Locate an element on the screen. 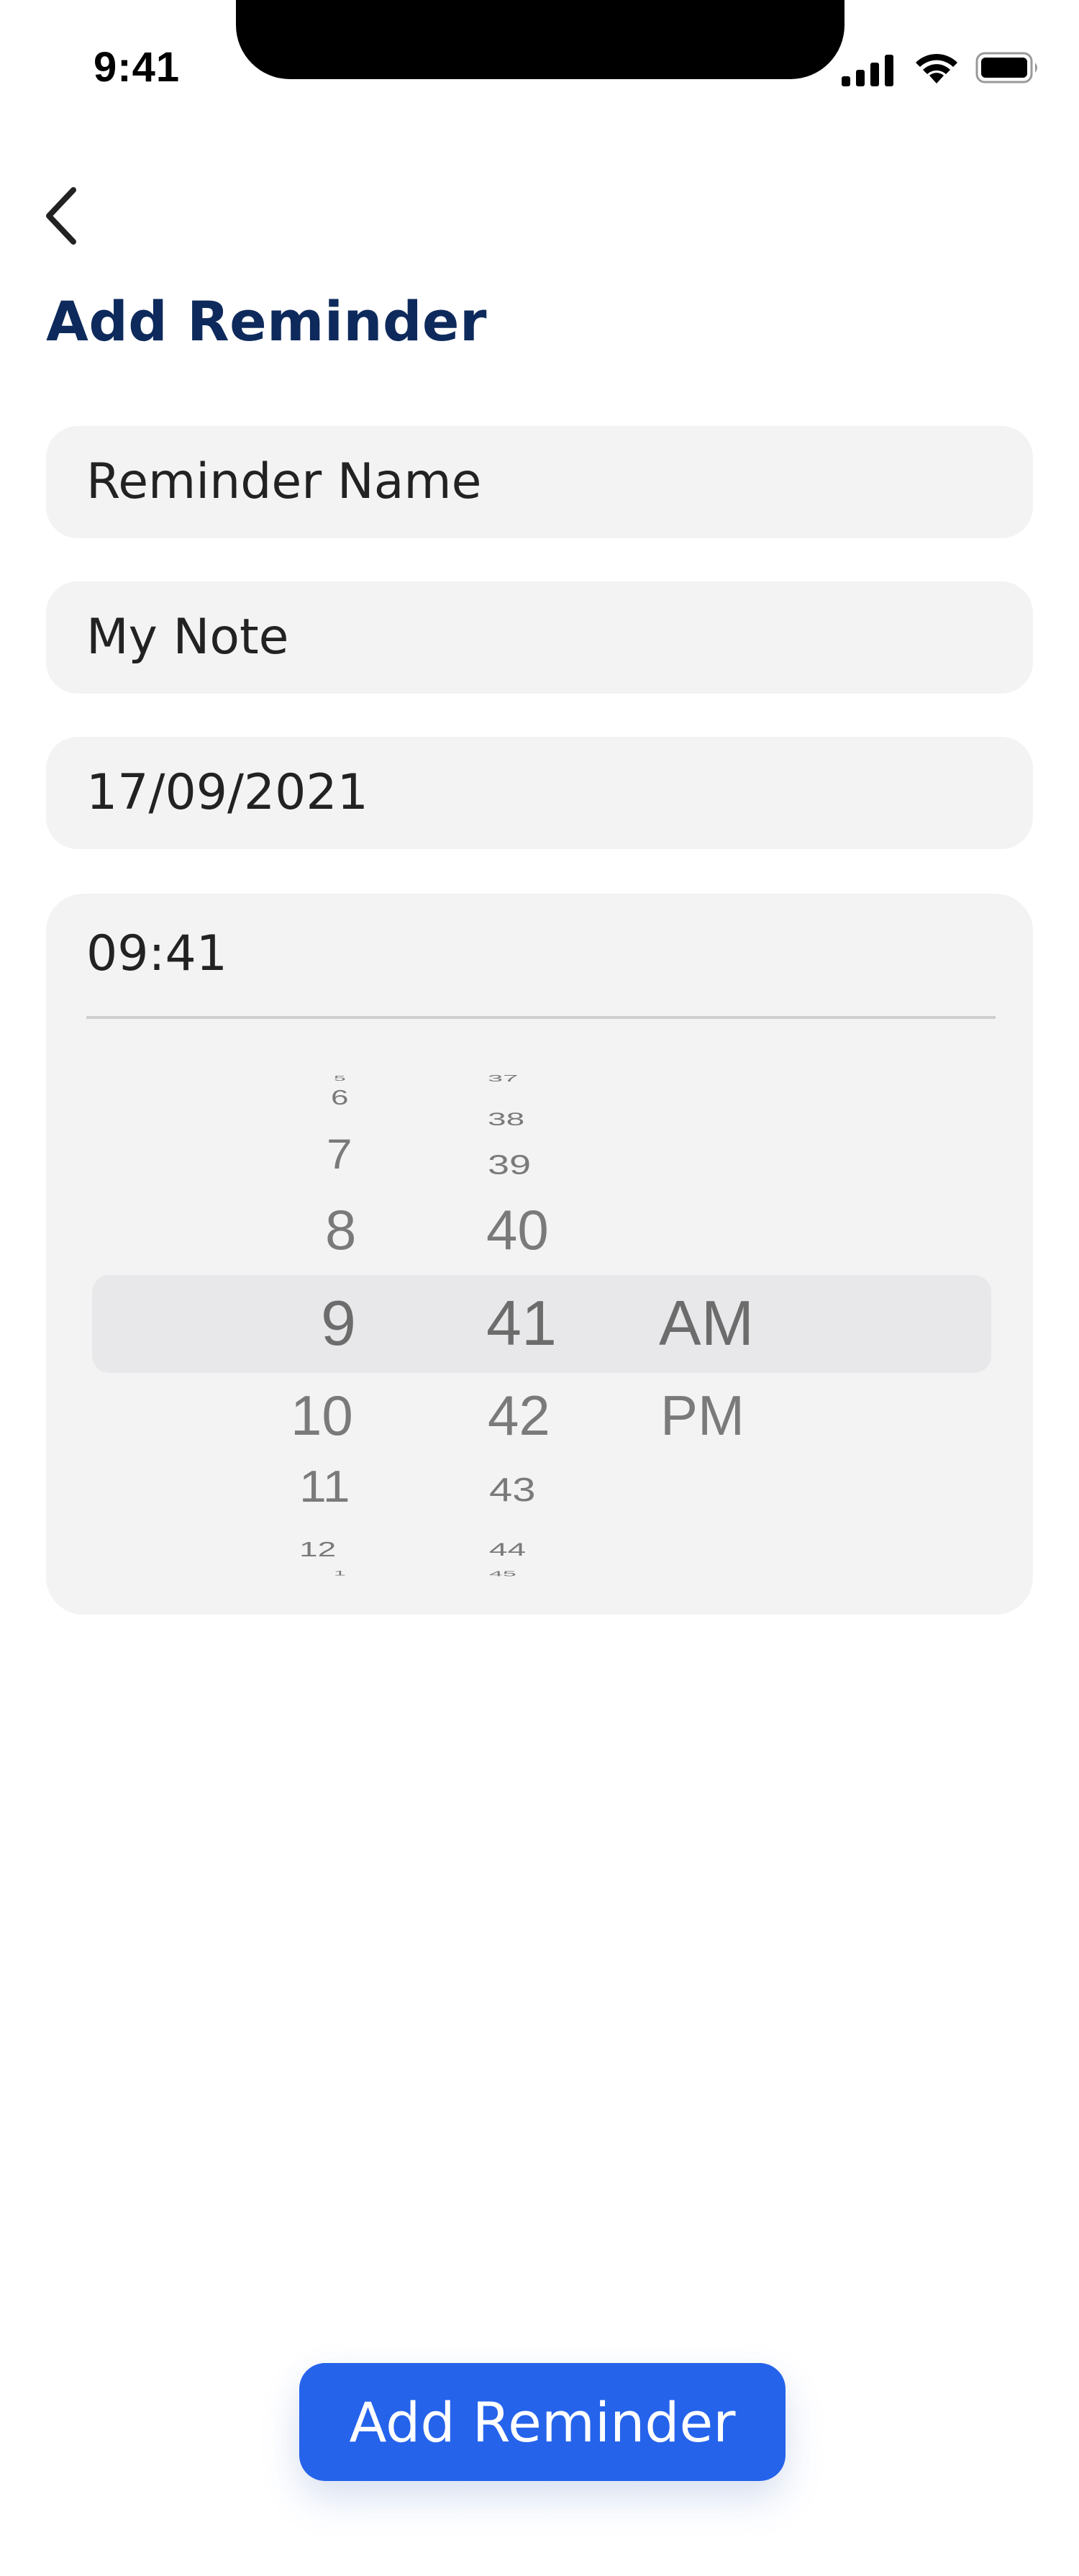 This screenshot has width=1079, height=2576. hour-option: 6 is located at coordinates (340, 1098).